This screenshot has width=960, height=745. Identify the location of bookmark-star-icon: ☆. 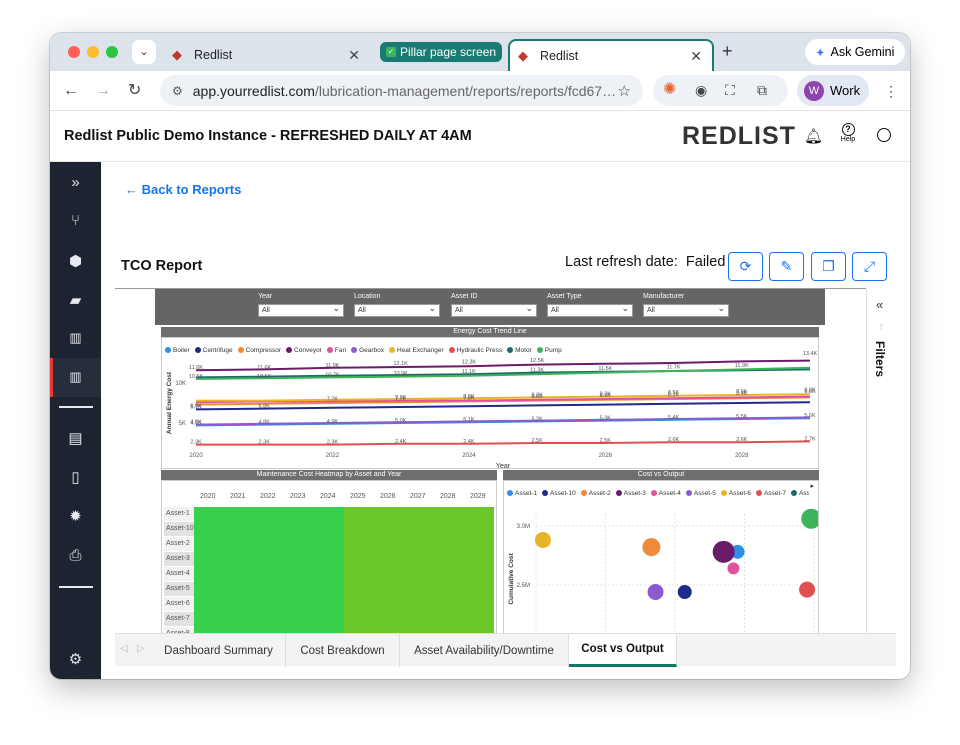
(624, 91).